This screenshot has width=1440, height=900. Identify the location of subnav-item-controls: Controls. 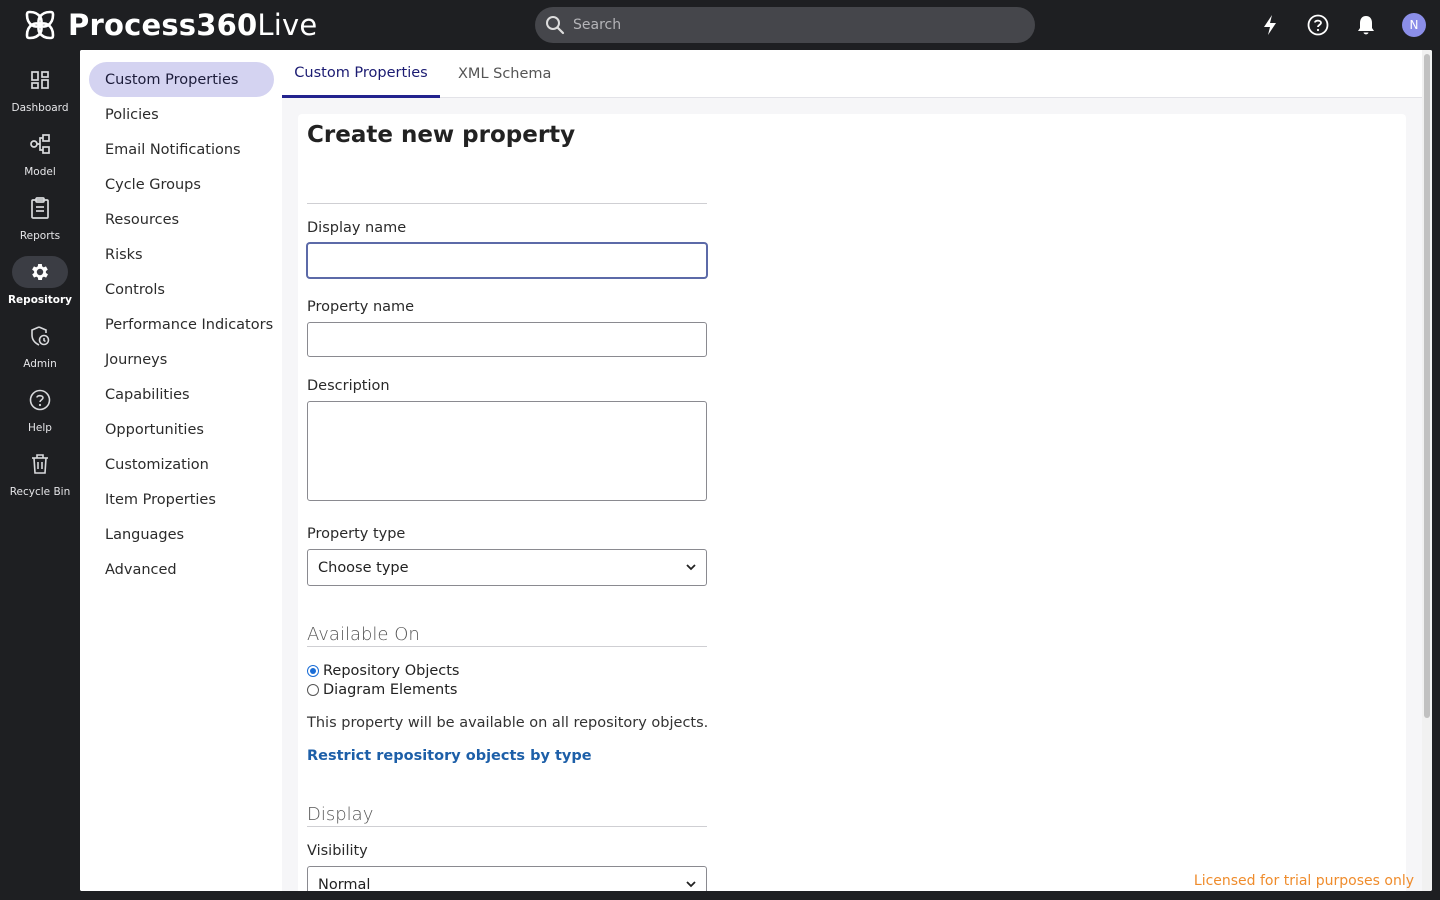
(181, 289).